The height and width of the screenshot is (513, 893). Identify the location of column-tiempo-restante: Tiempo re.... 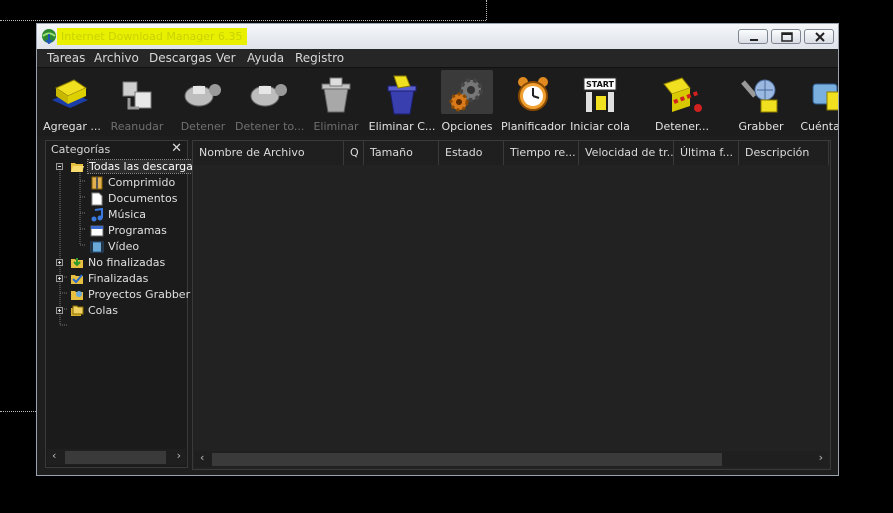
(541, 153).